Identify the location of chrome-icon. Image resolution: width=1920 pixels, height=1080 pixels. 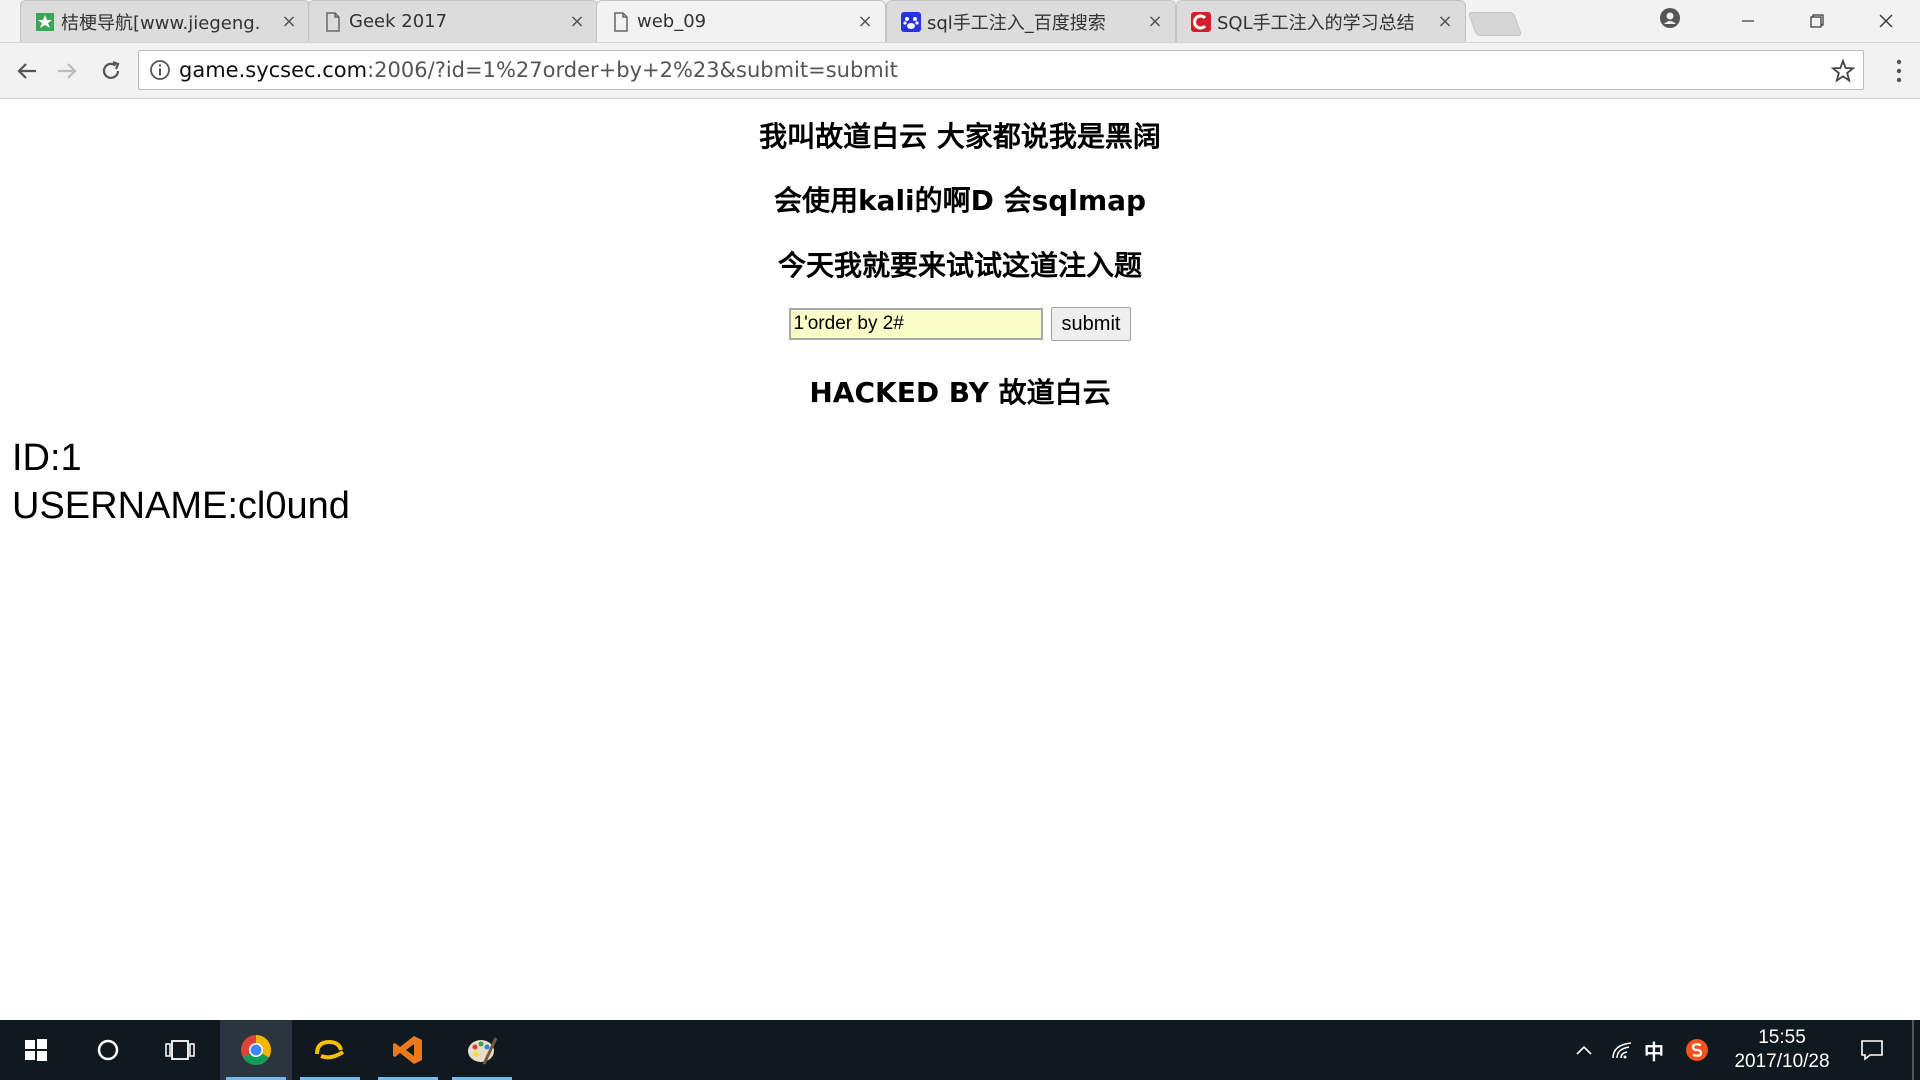
(256, 1050).